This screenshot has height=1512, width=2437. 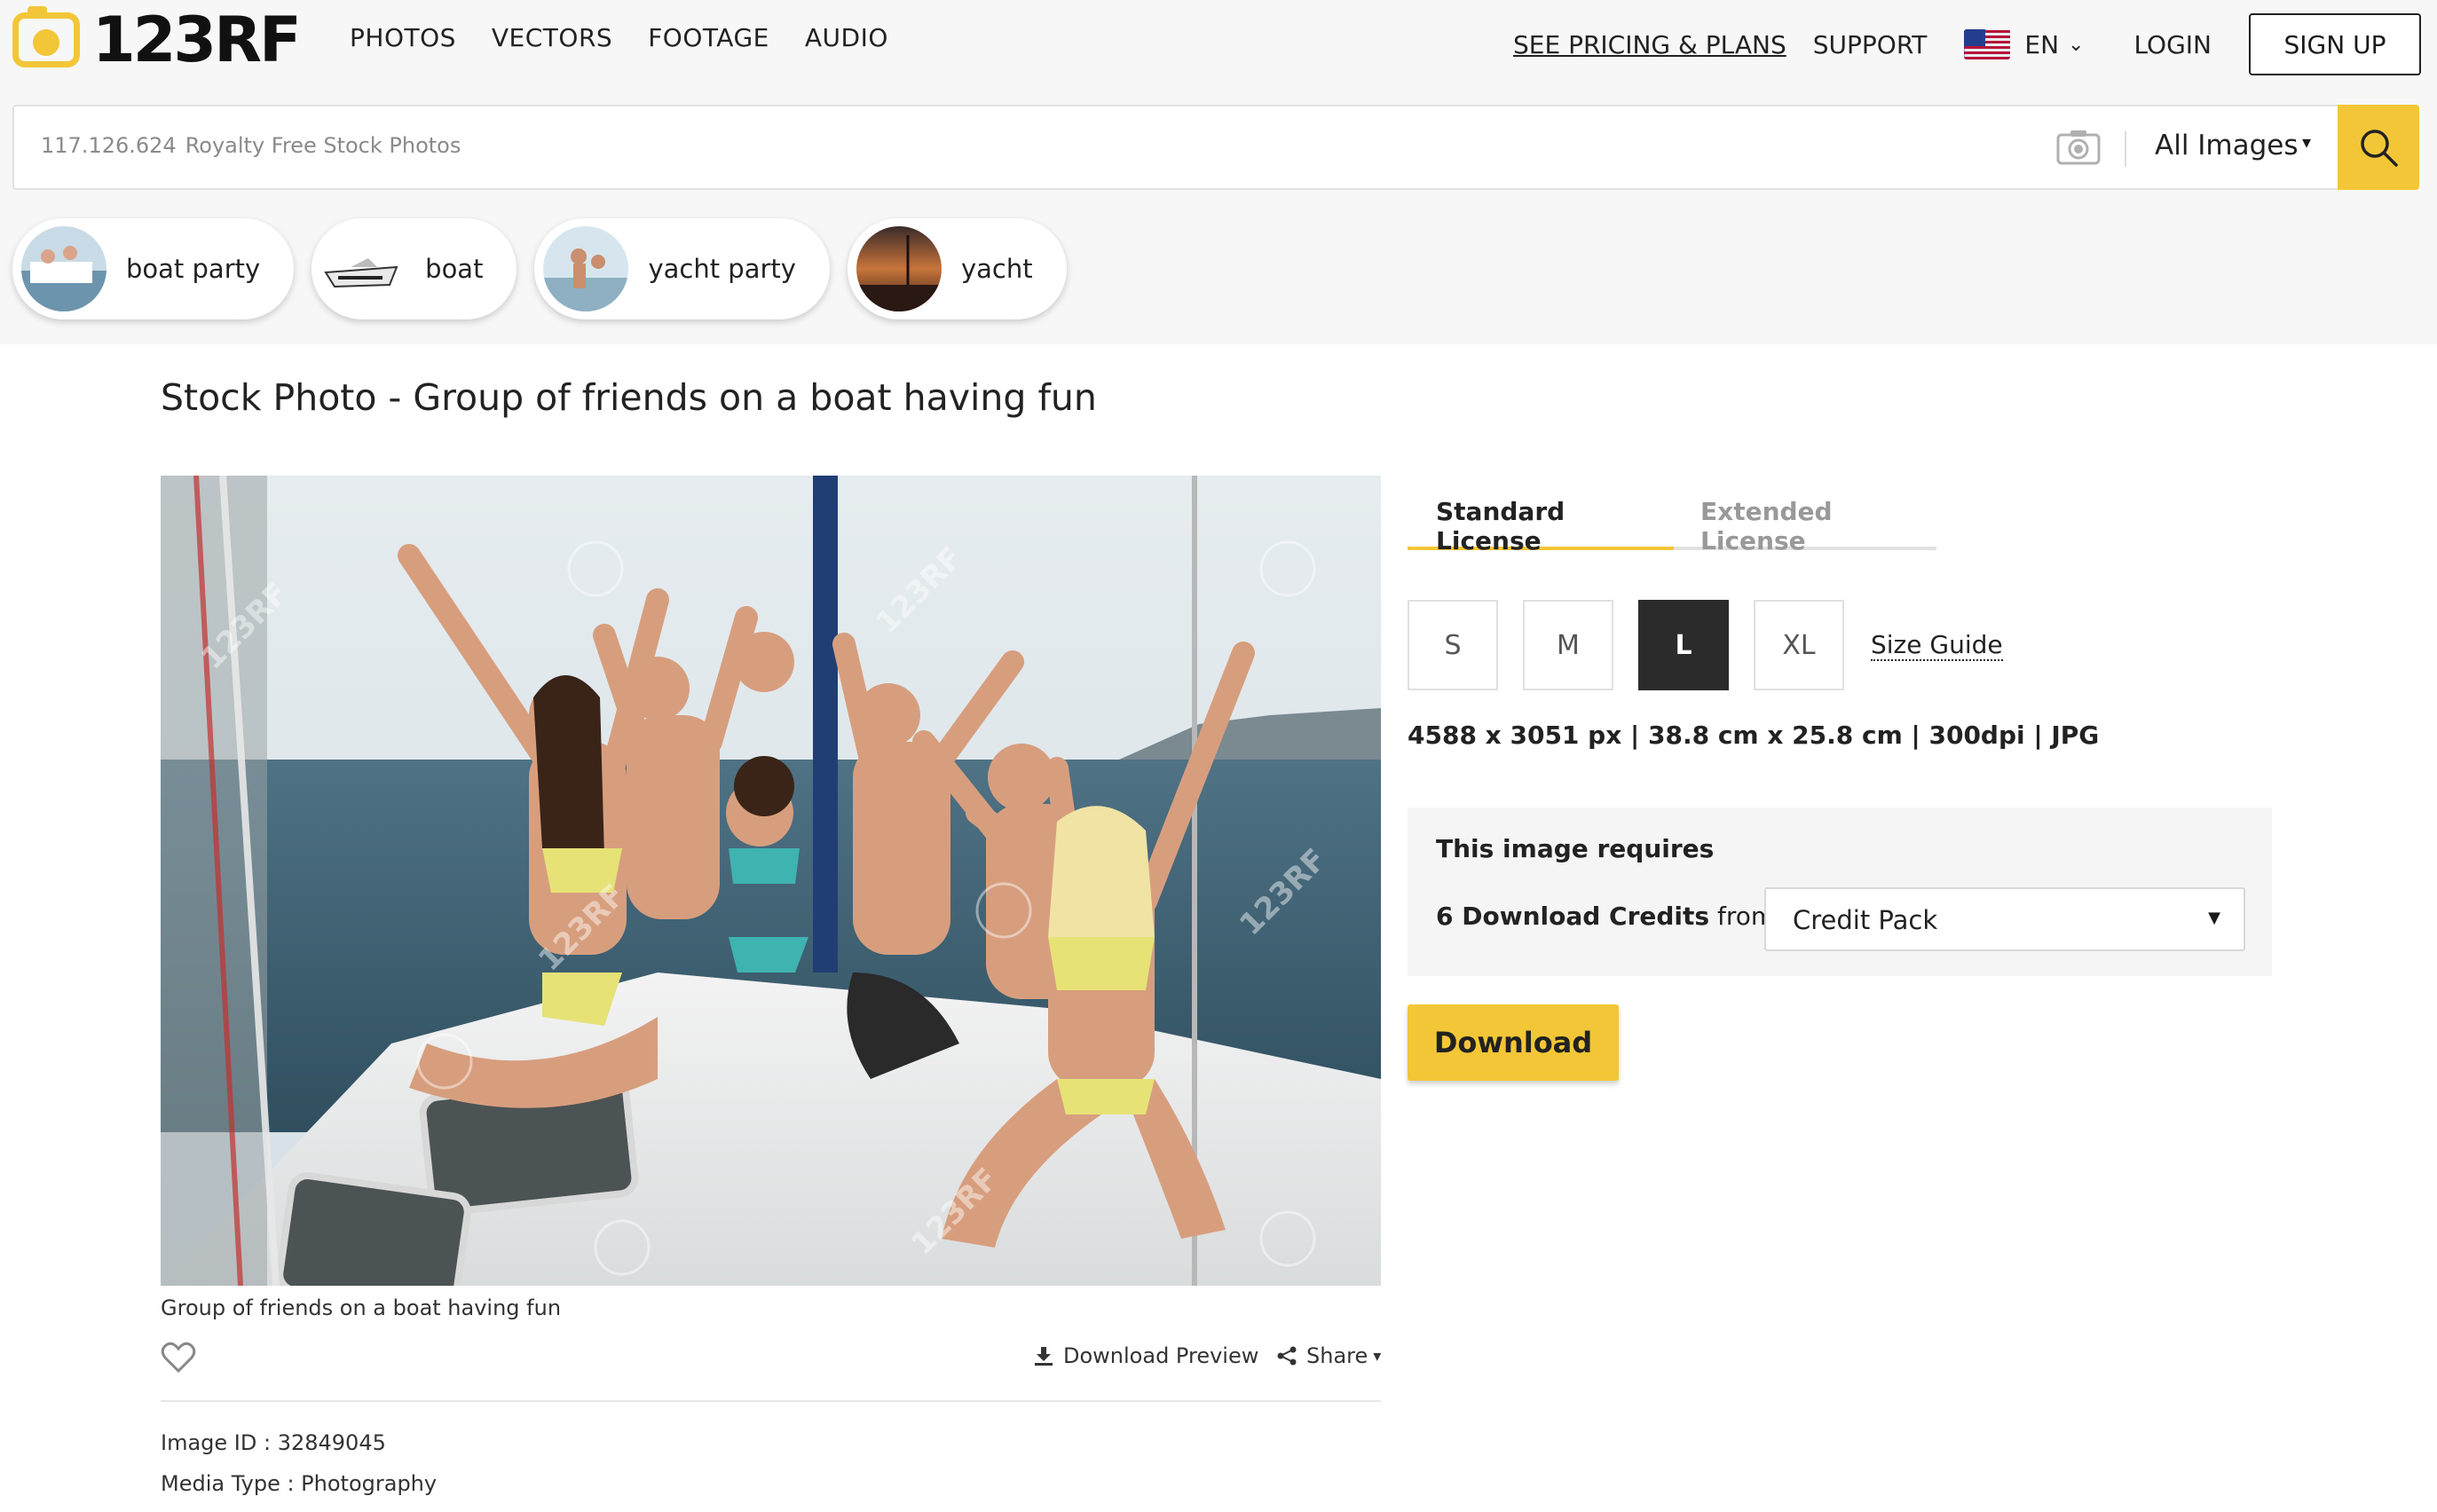 I want to click on support-link: SUPPORT, so click(x=1871, y=44).